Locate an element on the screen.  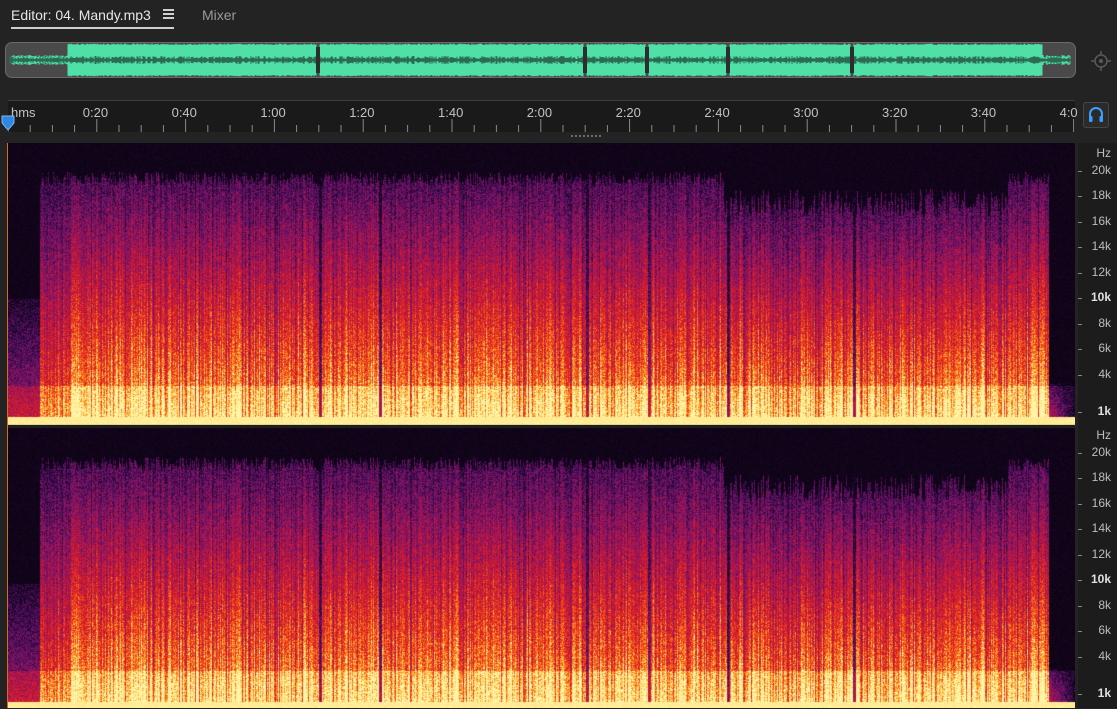
overview-waveform-graph is located at coordinates (540, 60).